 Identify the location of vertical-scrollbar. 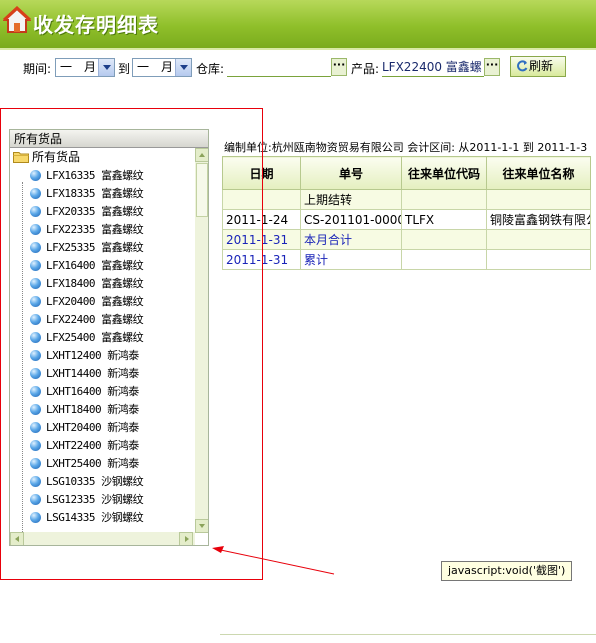
(201, 340).